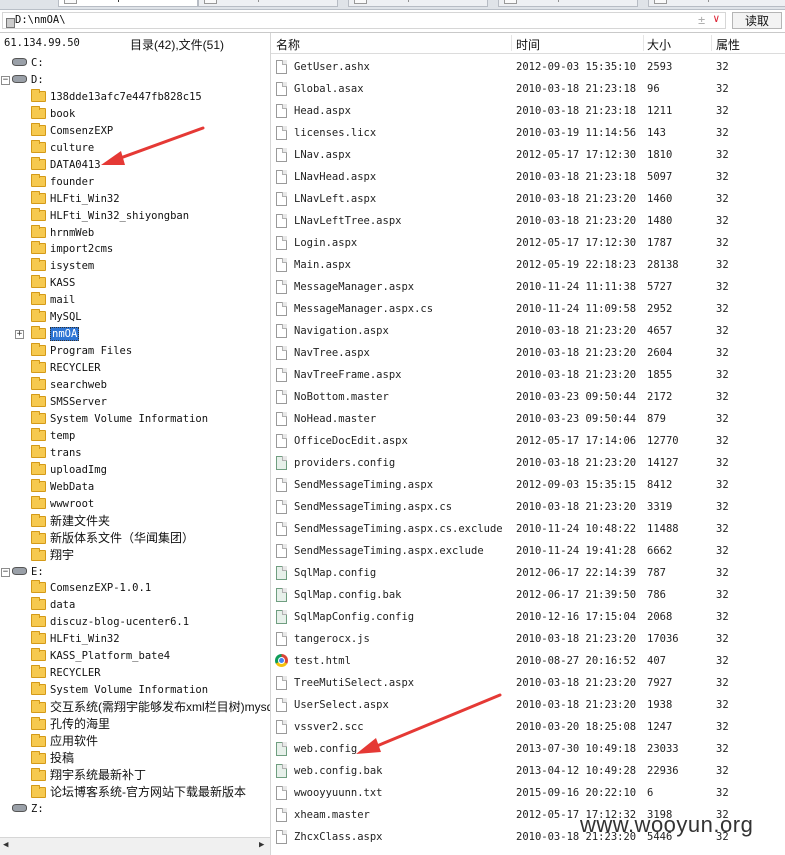  I want to click on tree-folder: wwwroot, so click(62, 503).